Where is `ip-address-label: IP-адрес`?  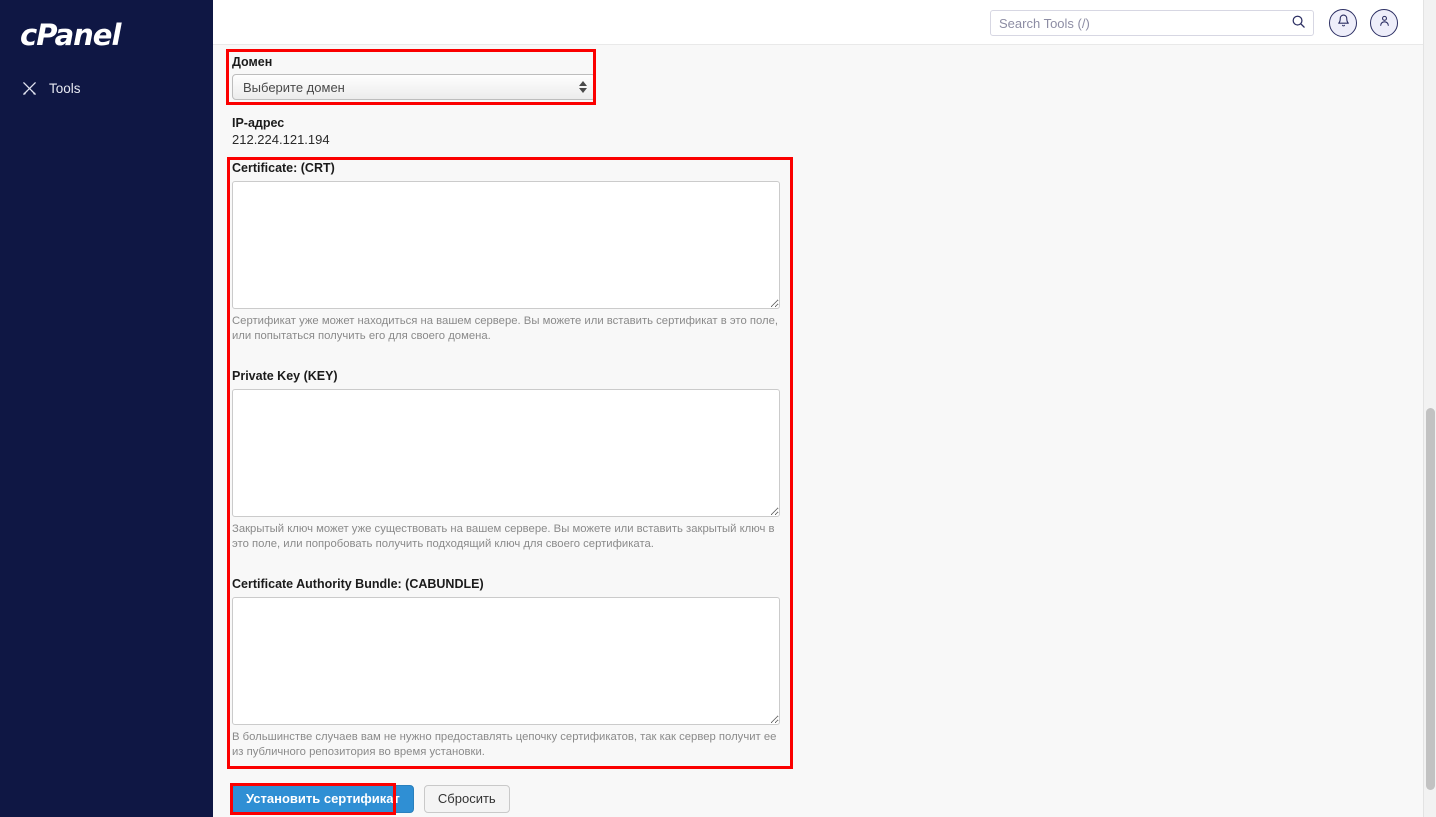
ip-address-label: IP-адрес is located at coordinates (258, 123).